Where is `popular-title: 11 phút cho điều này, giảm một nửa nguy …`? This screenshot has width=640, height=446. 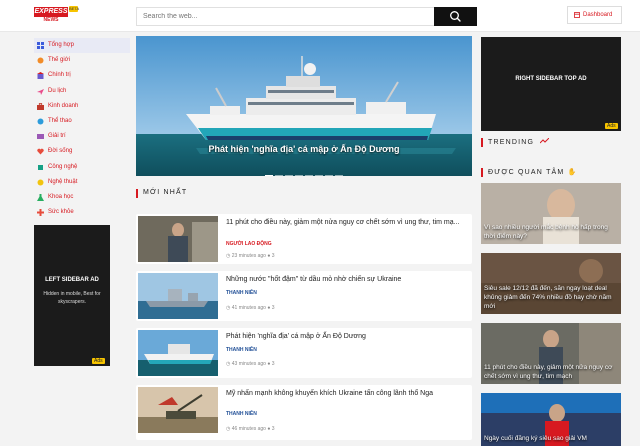 popular-title: 11 phút cho điều này, giảm một nửa nguy … is located at coordinates (548, 372).